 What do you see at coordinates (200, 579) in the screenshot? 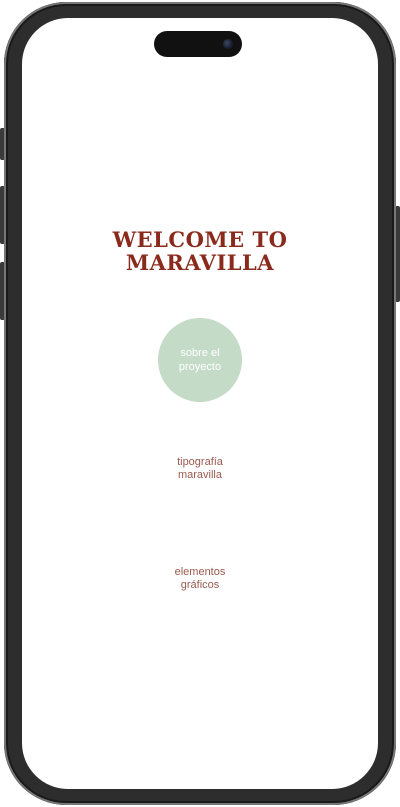
I see `graphic-elements-link: elementos gráficos` at bounding box center [200, 579].